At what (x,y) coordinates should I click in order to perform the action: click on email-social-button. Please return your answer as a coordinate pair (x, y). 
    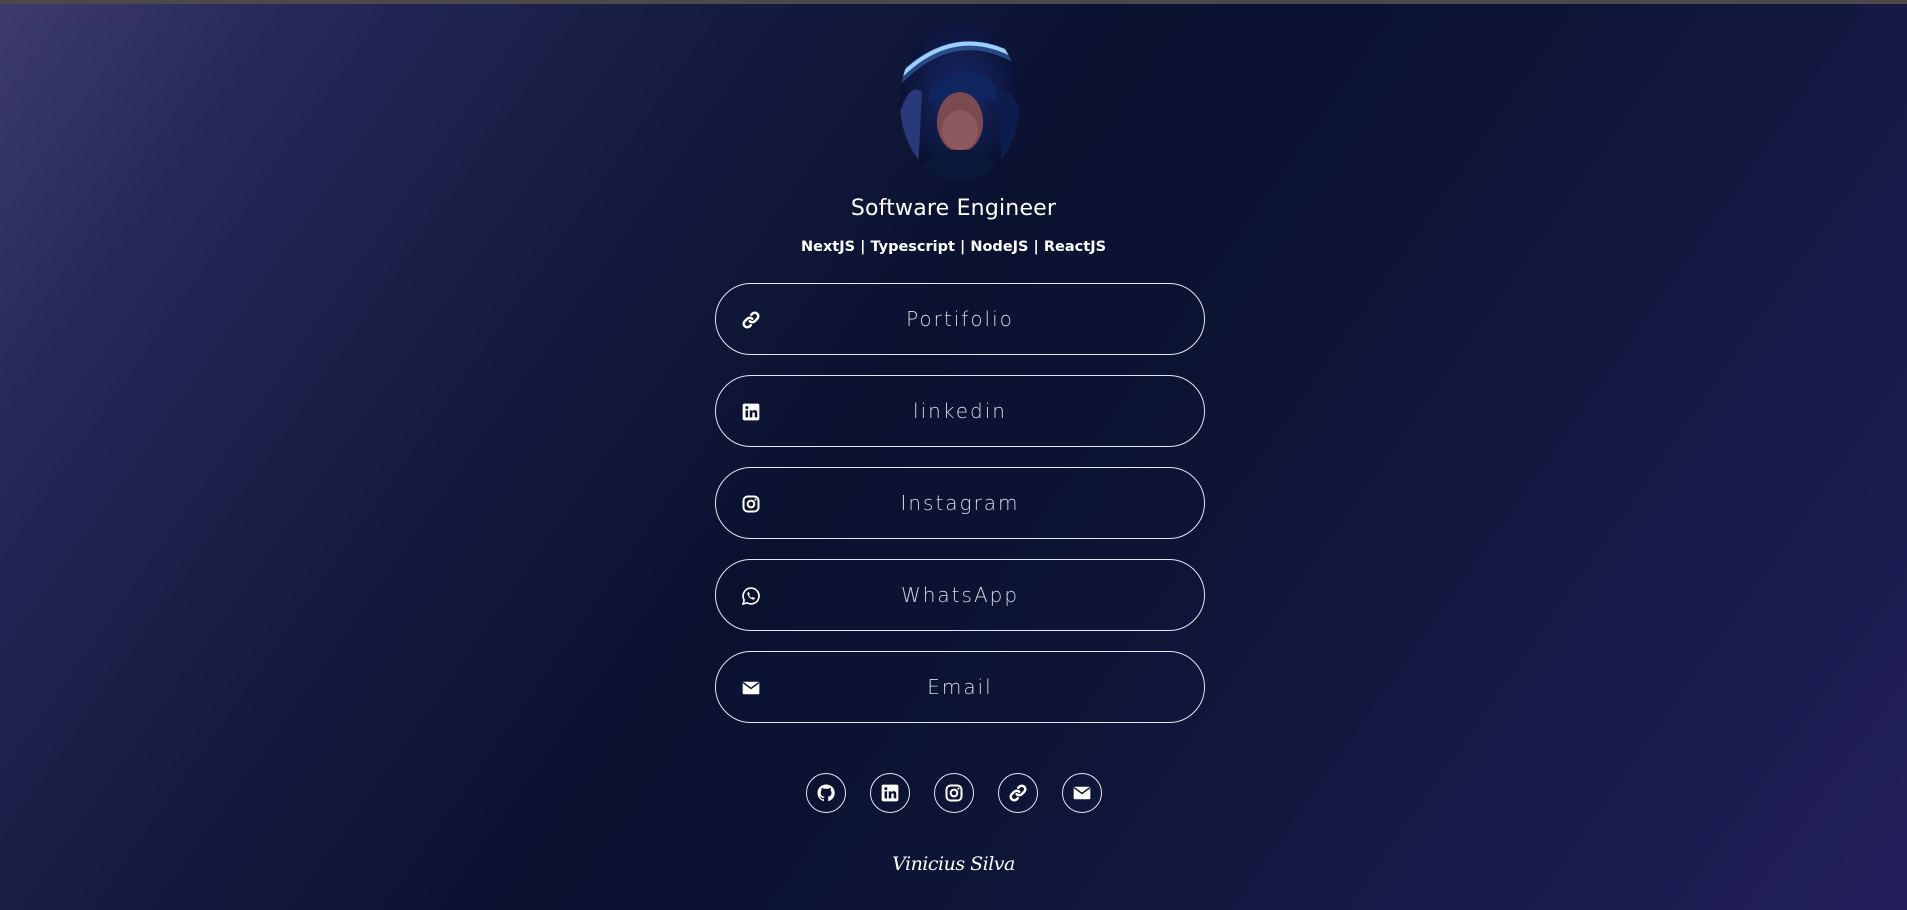
    Looking at the image, I should click on (1081, 793).